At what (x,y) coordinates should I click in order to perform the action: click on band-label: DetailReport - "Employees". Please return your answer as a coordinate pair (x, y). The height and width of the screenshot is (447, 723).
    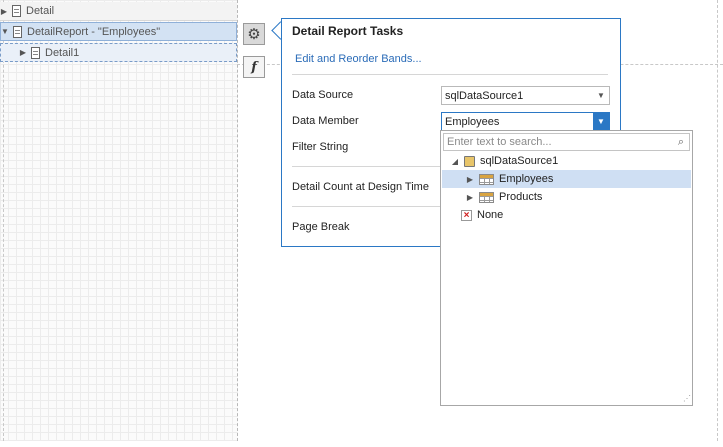
    Looking at the image, I should click on (94, 31).